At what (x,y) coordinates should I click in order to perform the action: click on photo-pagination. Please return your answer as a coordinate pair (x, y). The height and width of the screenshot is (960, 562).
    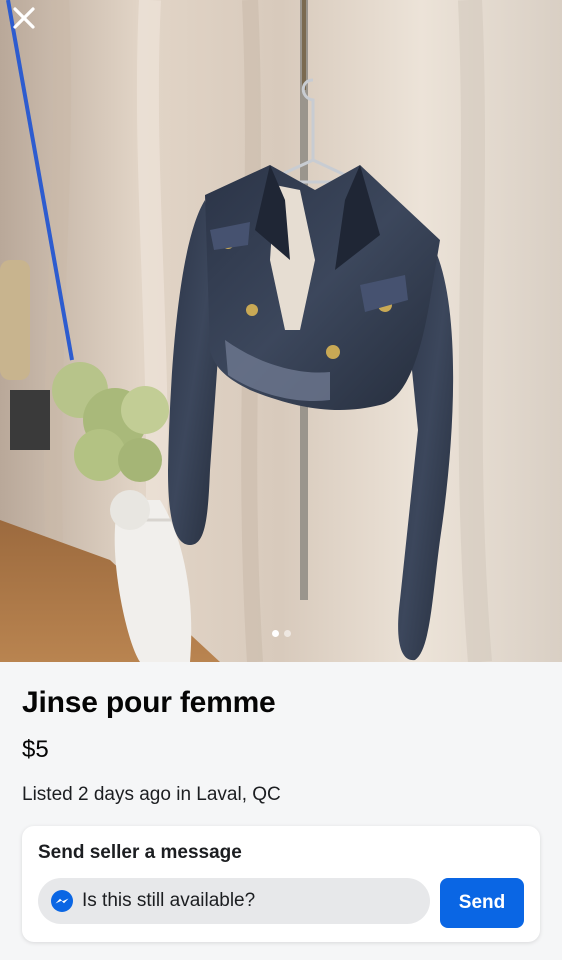
    Looking at the image, I should click on (281, 634).